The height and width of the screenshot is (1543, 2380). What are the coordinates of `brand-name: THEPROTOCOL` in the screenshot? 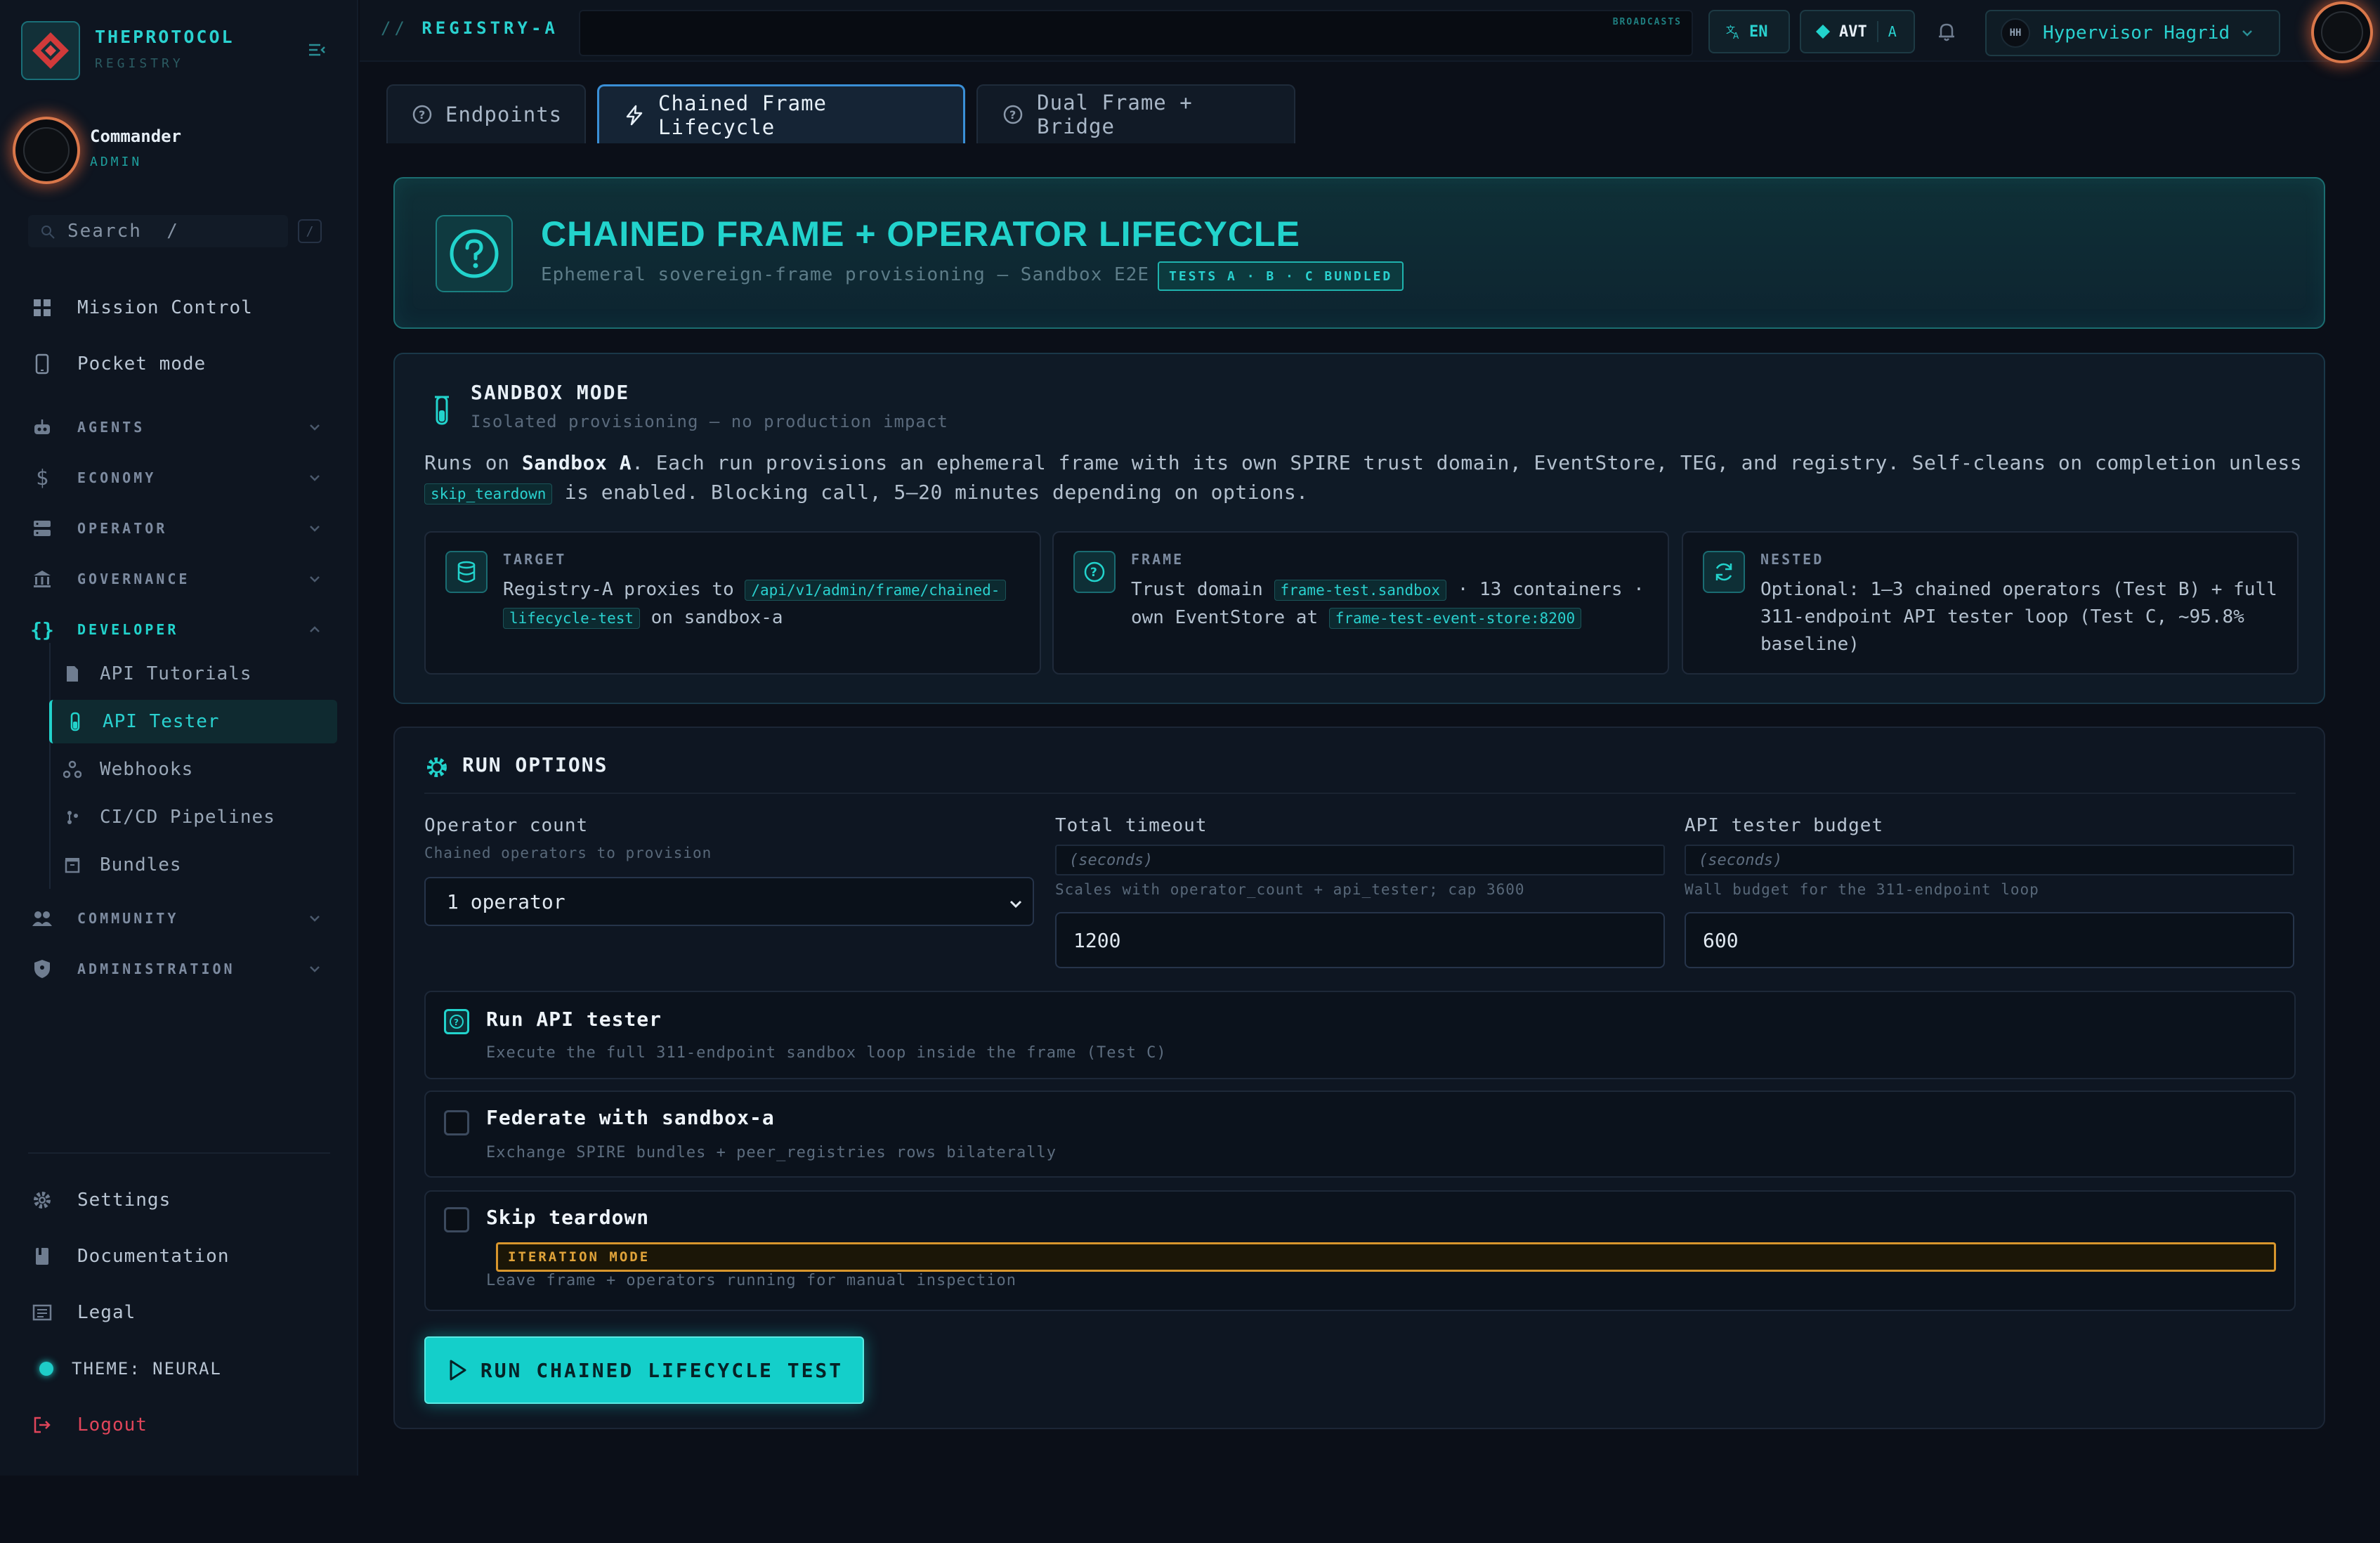 It's located at (165, 37).